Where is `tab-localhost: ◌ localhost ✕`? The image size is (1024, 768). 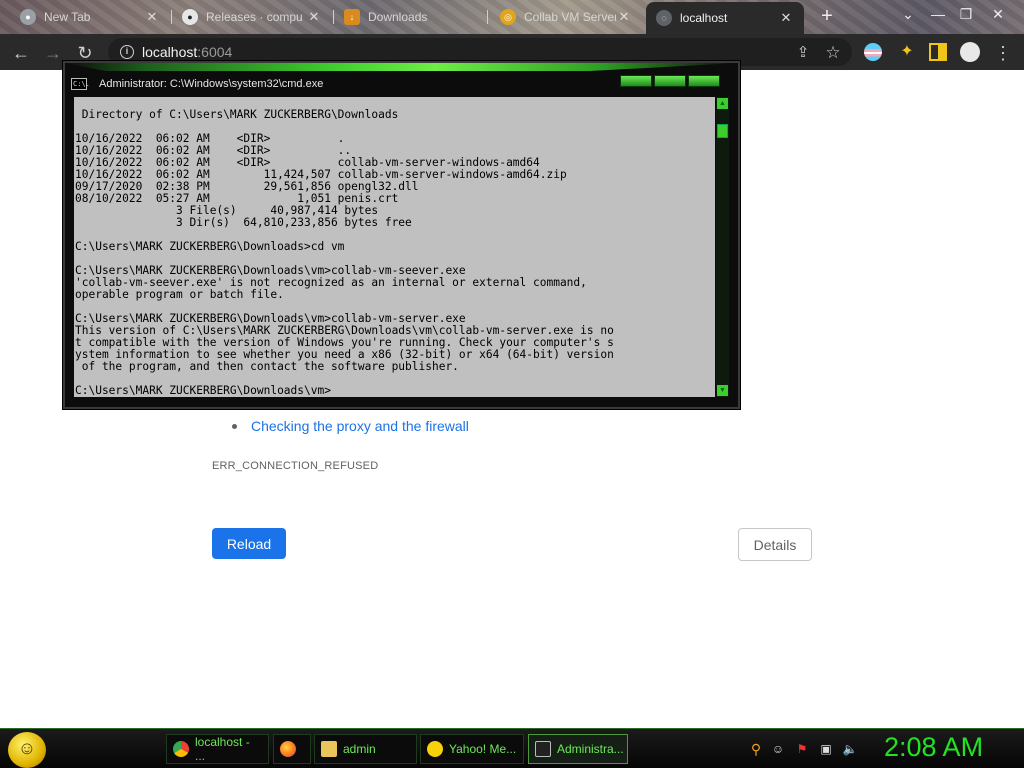 tab-localhost: ◌ localhost ✕ is located at coordinates (725, 18).